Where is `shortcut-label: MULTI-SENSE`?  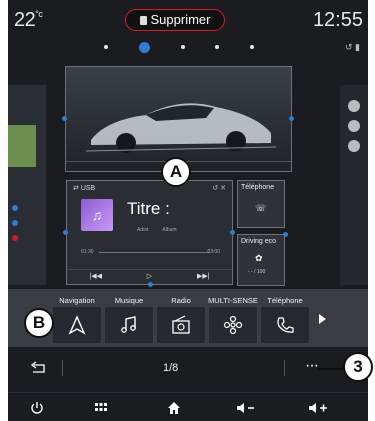 shortcut-label: MULTI-SENSE is located at coordinates (233, 300).